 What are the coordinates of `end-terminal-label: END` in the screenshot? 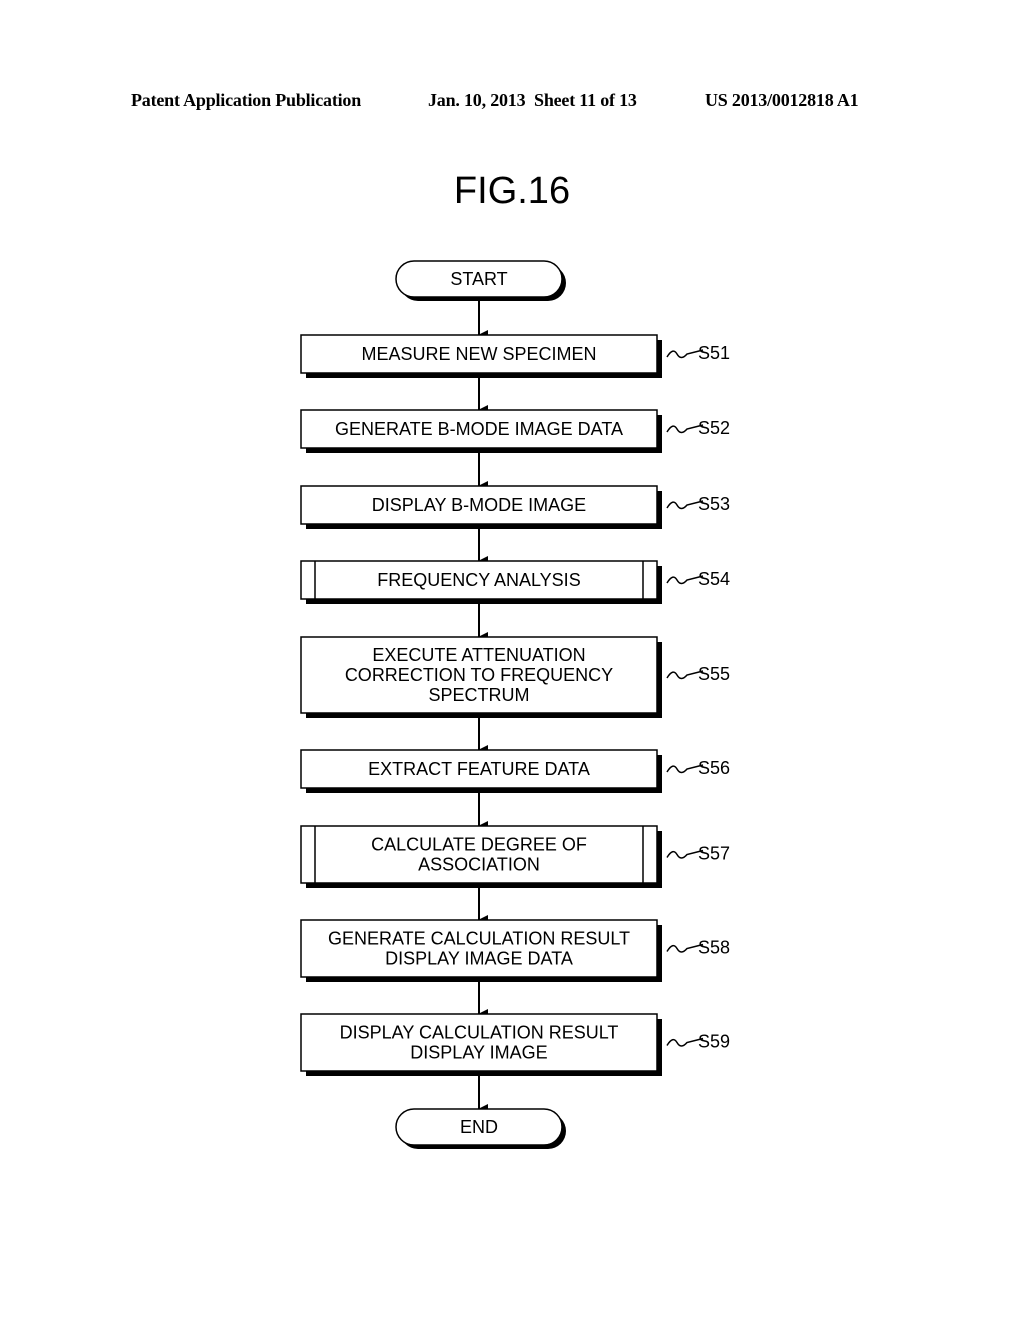 It's located at (479, 1127).